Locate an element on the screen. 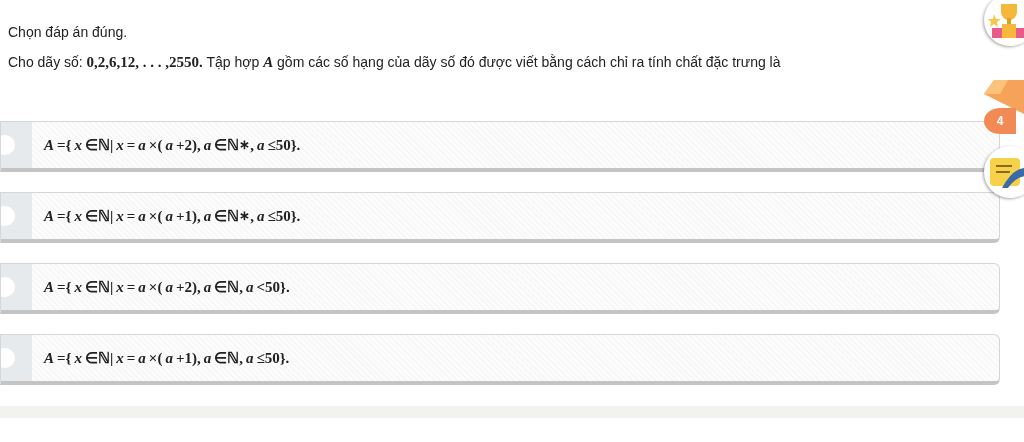 The width and height of the screenshot is (1024, 442). scroll-button is located at coordinates (1004, 172).